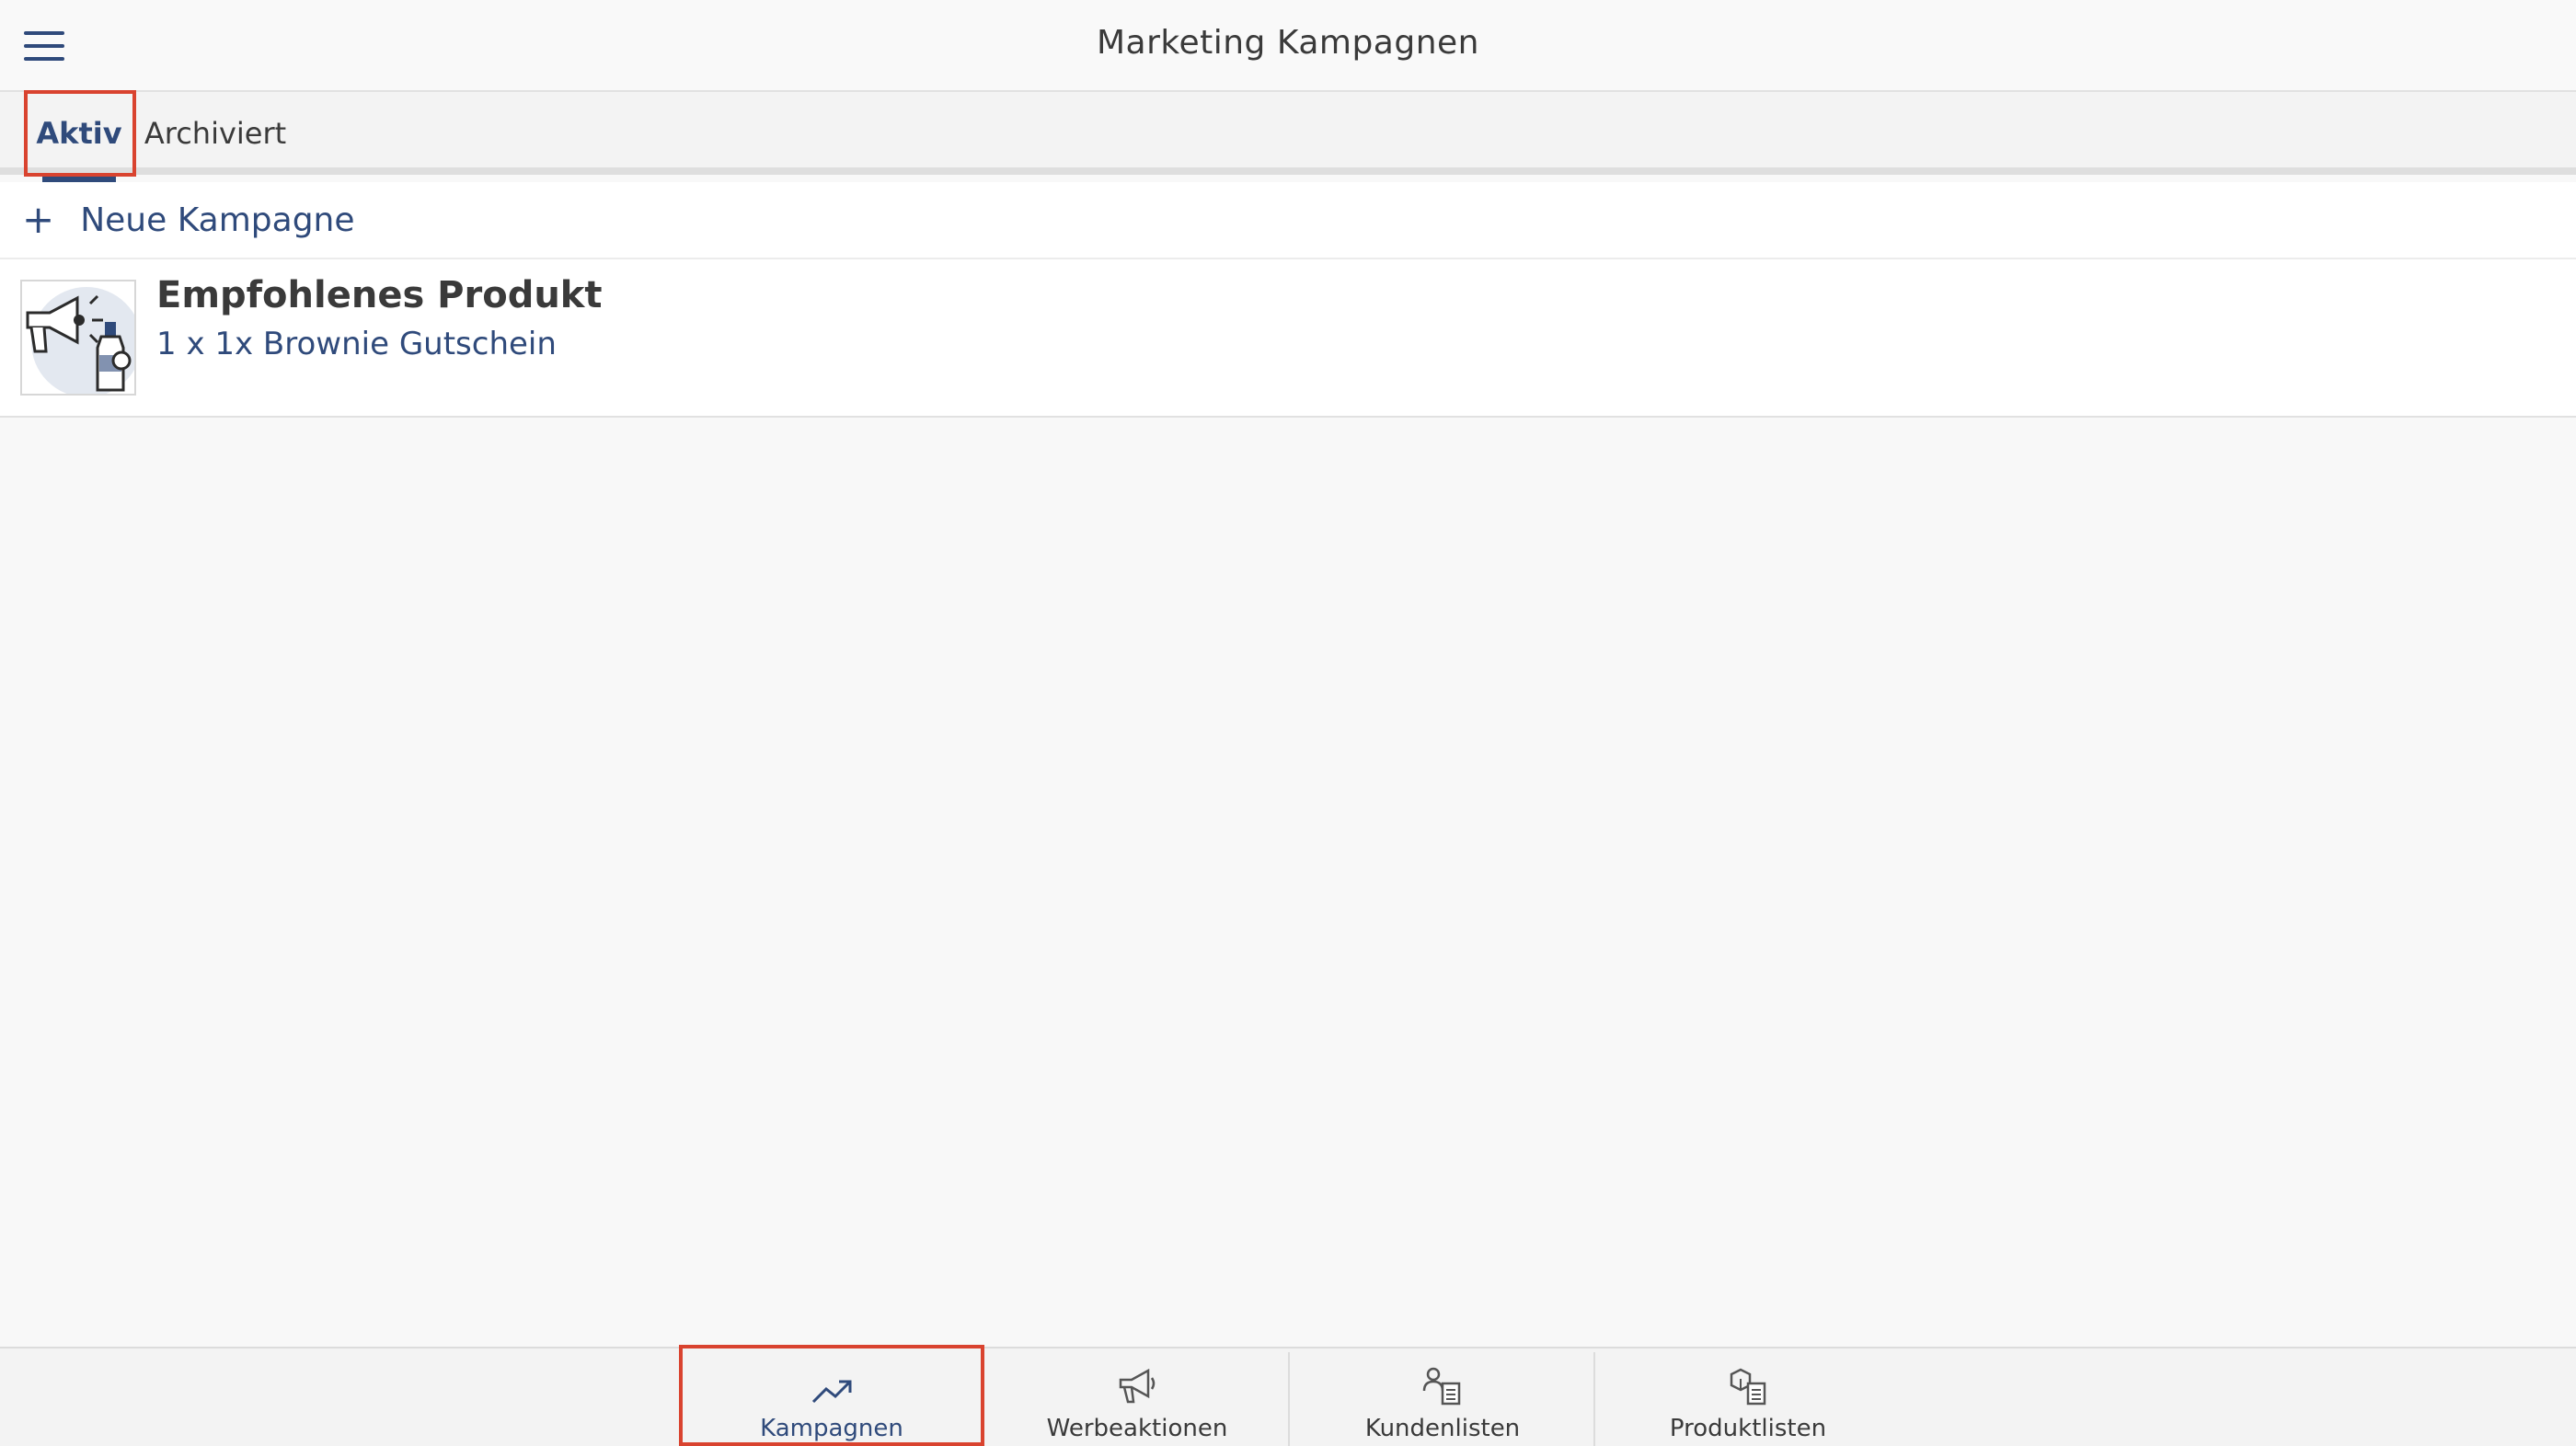 The height and width of the screenshot is (1446, 2576). What do you see at coordinates (78, 338) in the screenshot?
I see `megaphone-bottle-icon` at bounding box center [78, 338].